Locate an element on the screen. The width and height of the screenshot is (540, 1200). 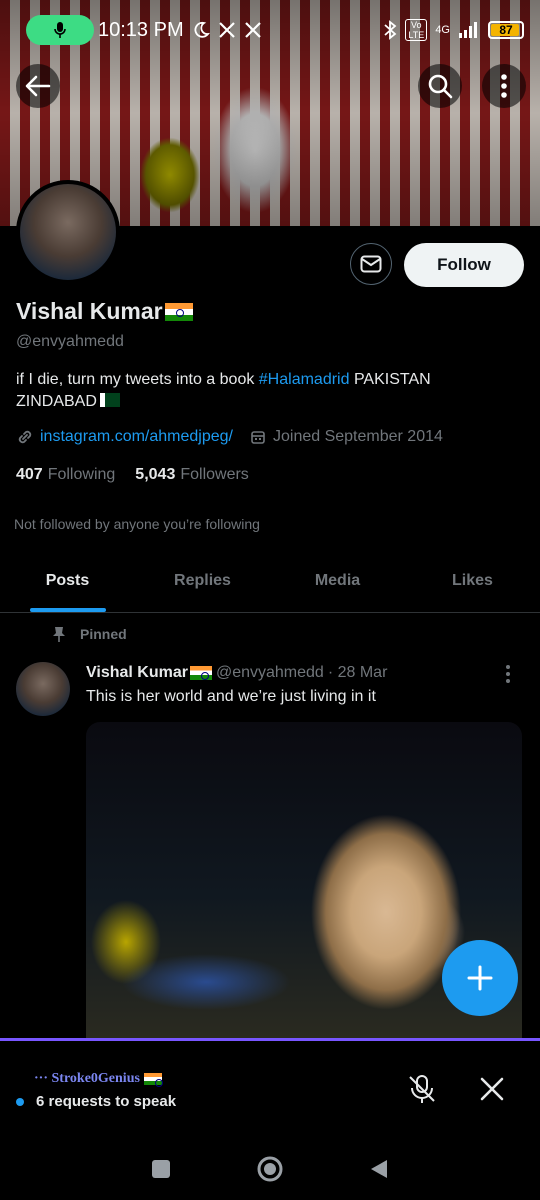
post-more-button is located at coordinates (508, 674).